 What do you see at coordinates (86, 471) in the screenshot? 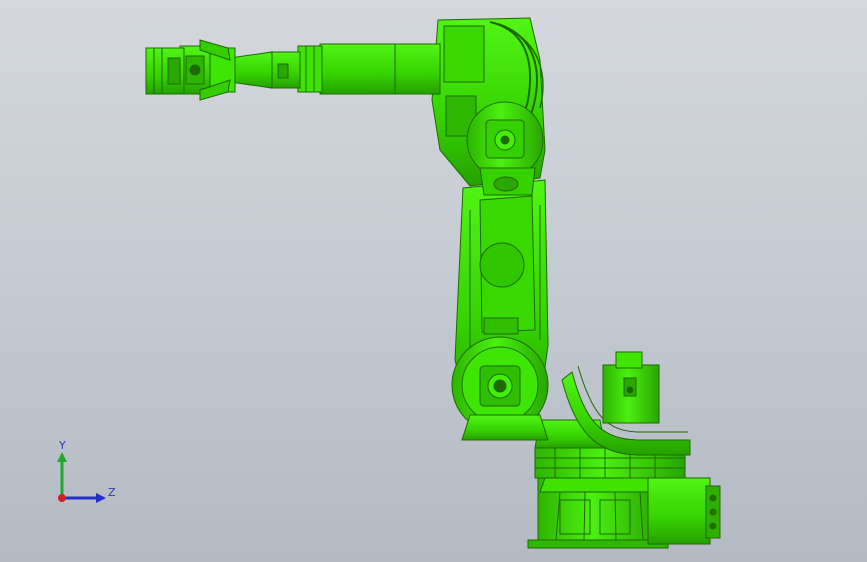
I see `coordinate-triad: Y Z` at bounding box center [86, 471].